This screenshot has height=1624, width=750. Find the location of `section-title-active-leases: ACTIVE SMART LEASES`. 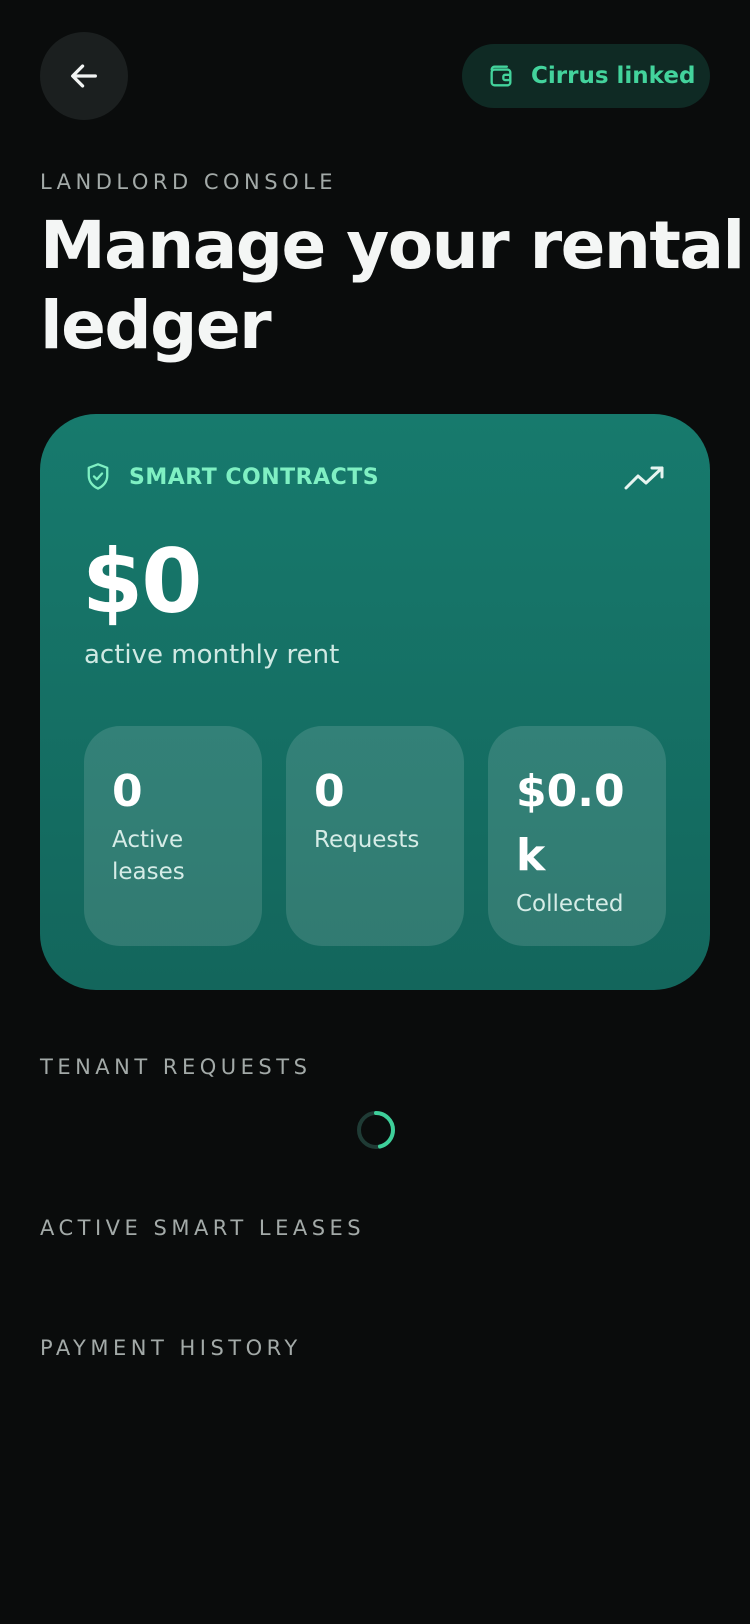

section-title-active-leases: ACTIVE SMART LEASES is located at coordinates (203, 1228).